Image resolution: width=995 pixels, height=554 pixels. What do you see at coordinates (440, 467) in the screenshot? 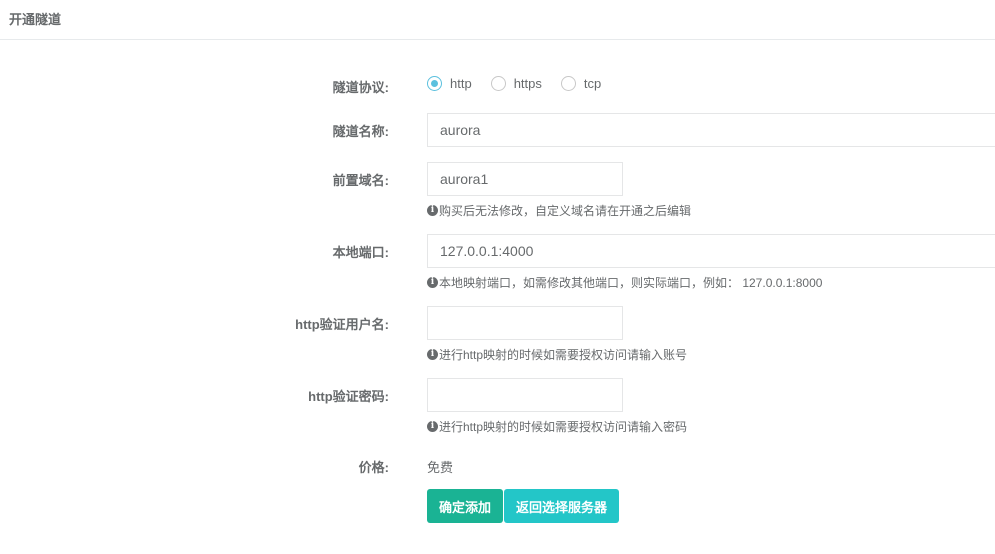
I see `price-value: 免费` at bounding box center [440, 467].